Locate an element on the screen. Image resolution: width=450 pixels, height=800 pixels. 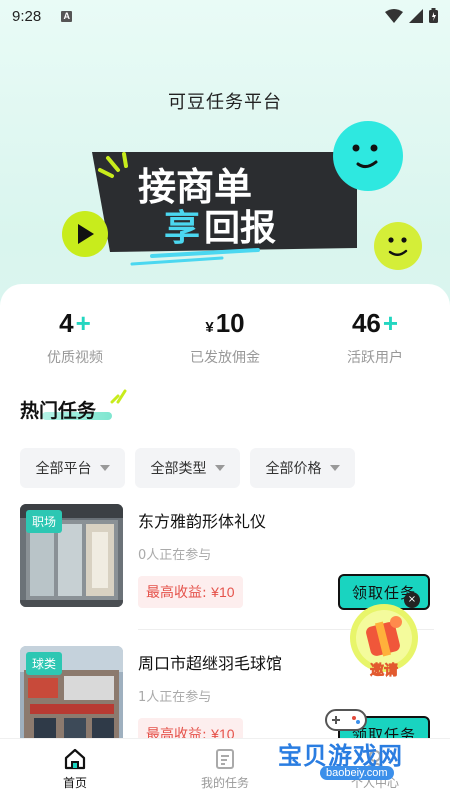
banner-line2-b: 回报 is located at coordinates (240, 228).